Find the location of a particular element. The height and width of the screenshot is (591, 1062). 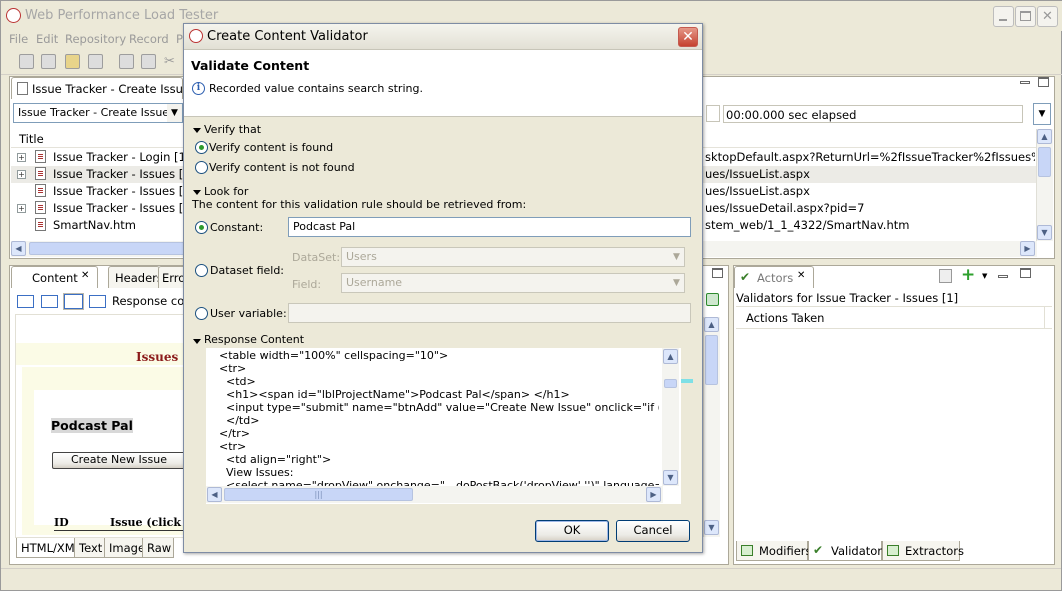

close-window-button: ✕ is located at coordinates (1047, 16).